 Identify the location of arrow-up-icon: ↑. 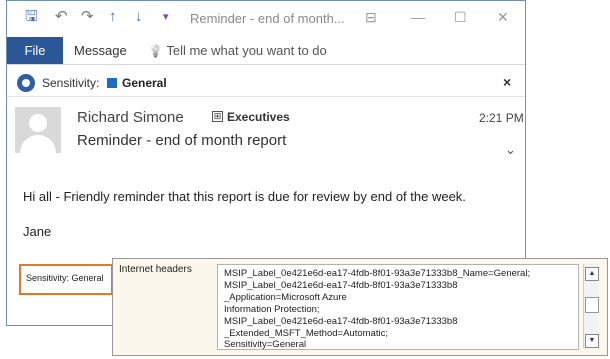
(113, 17).